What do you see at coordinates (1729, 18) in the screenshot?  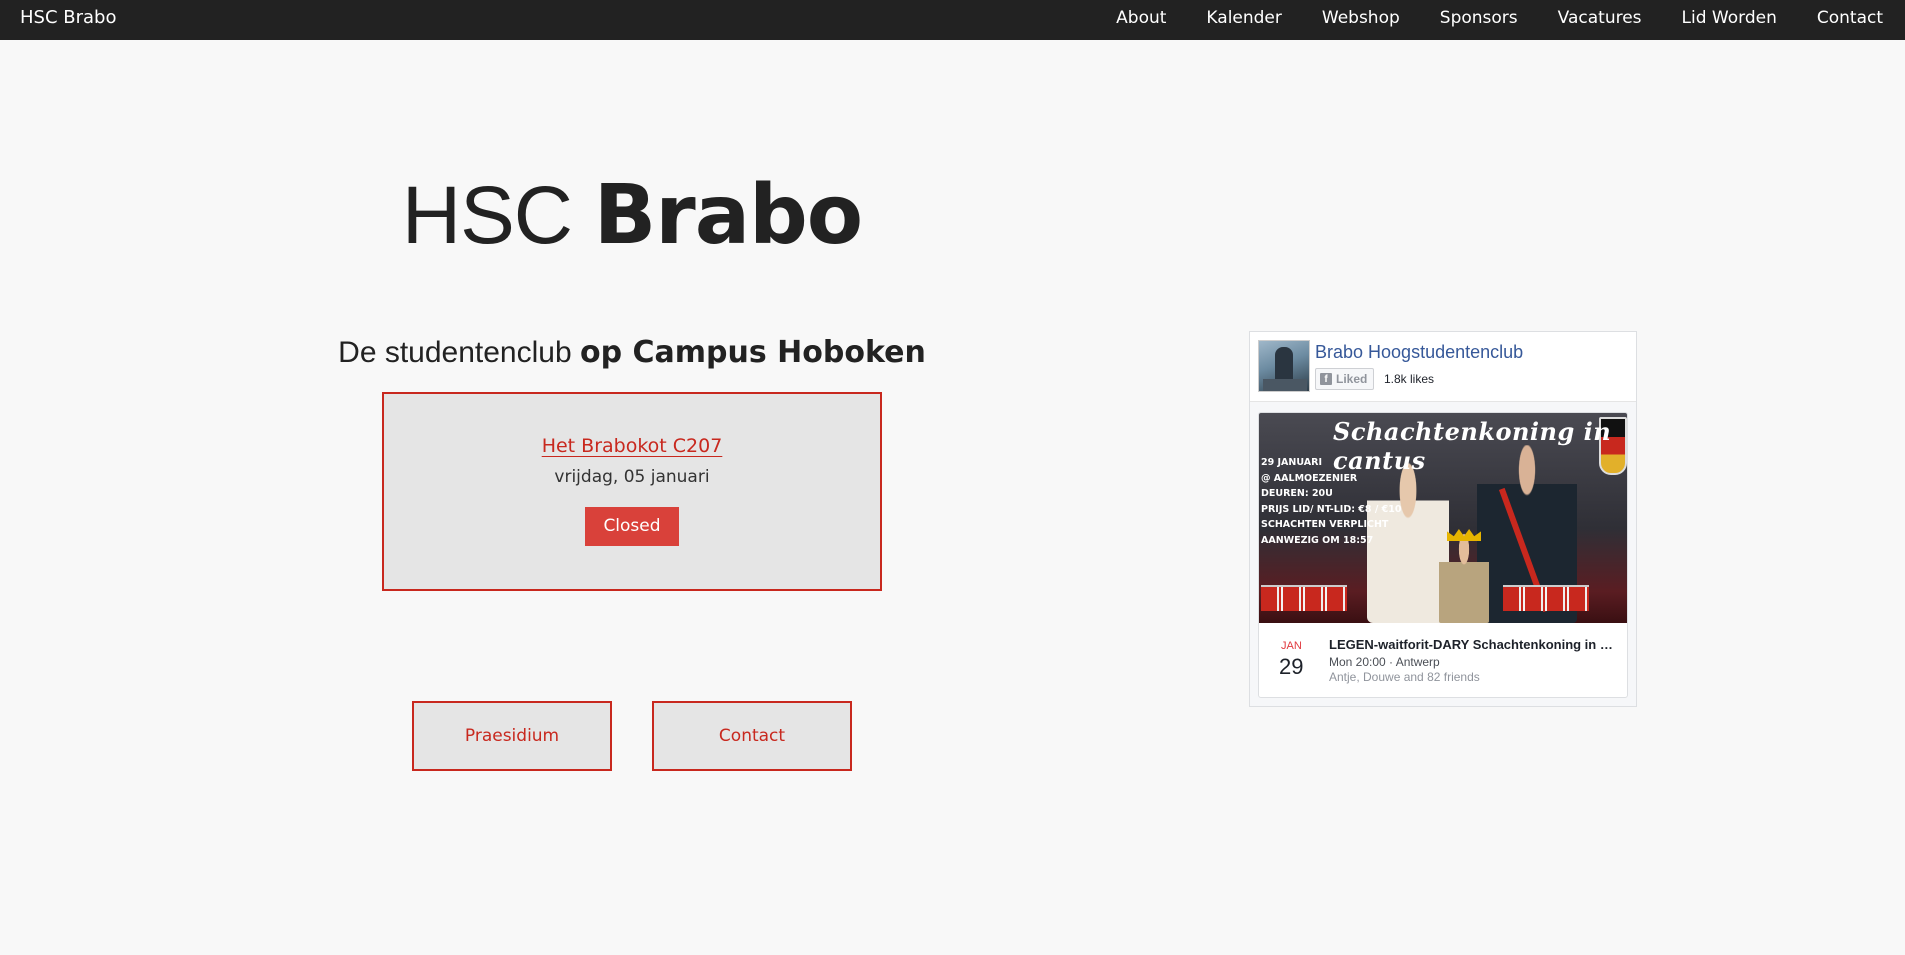 I see `nav-link-lid-worden: Lid Worden` at bounding box center [1729, 18].